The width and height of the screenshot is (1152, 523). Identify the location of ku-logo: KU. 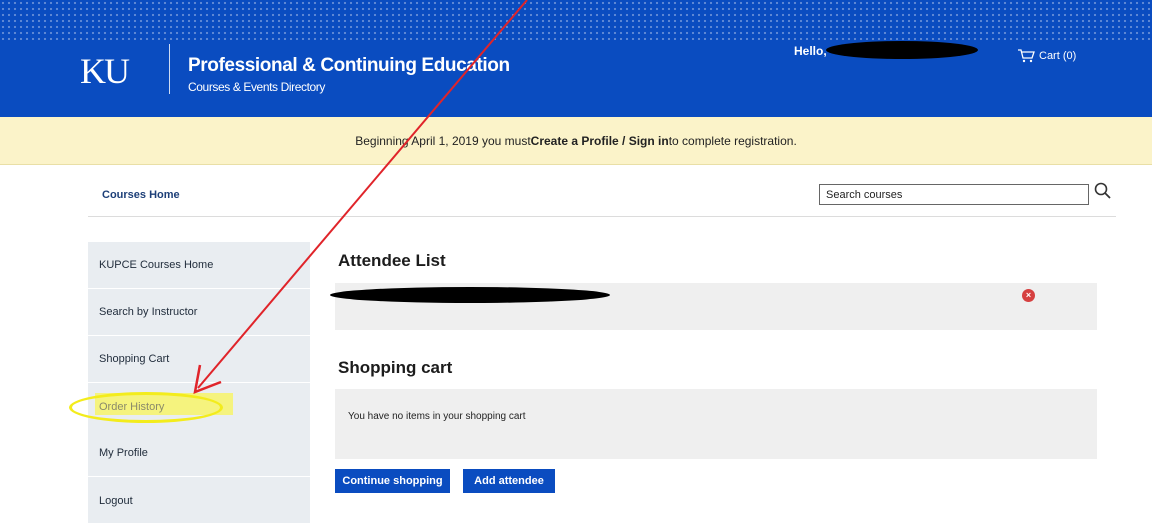
(105, 71).